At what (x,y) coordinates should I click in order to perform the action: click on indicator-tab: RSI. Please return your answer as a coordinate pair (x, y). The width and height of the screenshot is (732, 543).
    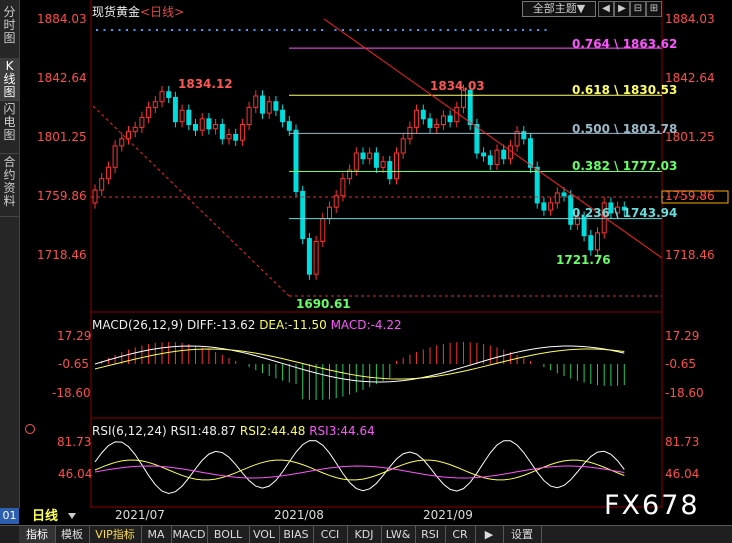
    Looking at the image, I should click on (430, 534).